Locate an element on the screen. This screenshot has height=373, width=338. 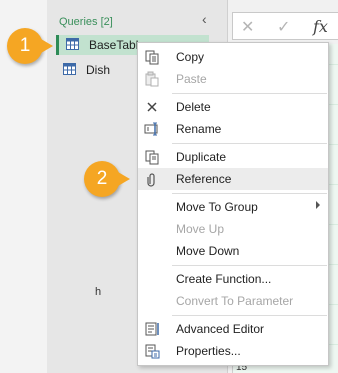
x-icon: ✕ is located at coordinates (247, 27).